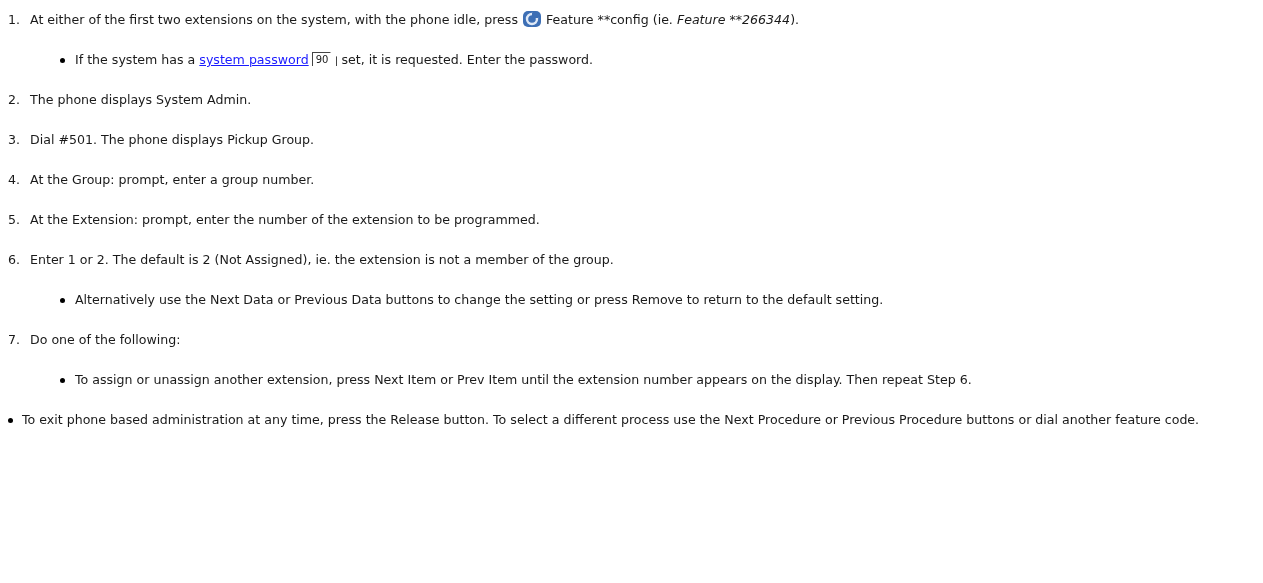  What do you see at coordinates (173, 180) in the screenshot?
I see `instruction-text: At the Group: prompt, enter a group number.` at bounding box center [173, 180].